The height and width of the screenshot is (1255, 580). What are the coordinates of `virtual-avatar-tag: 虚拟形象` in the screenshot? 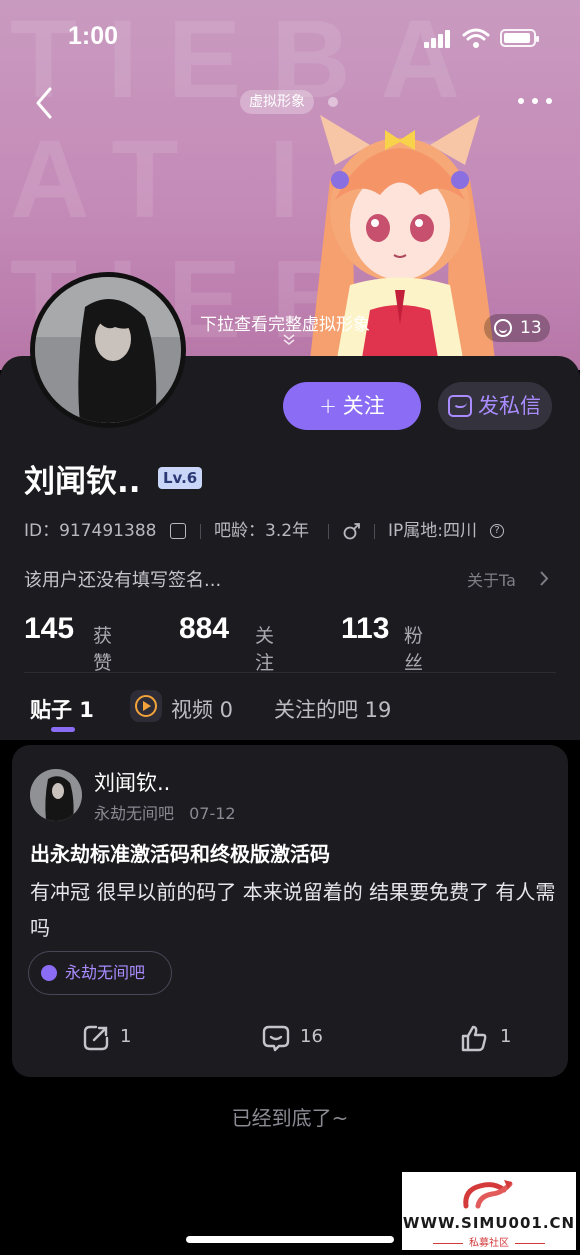 It's located at (277, 102).